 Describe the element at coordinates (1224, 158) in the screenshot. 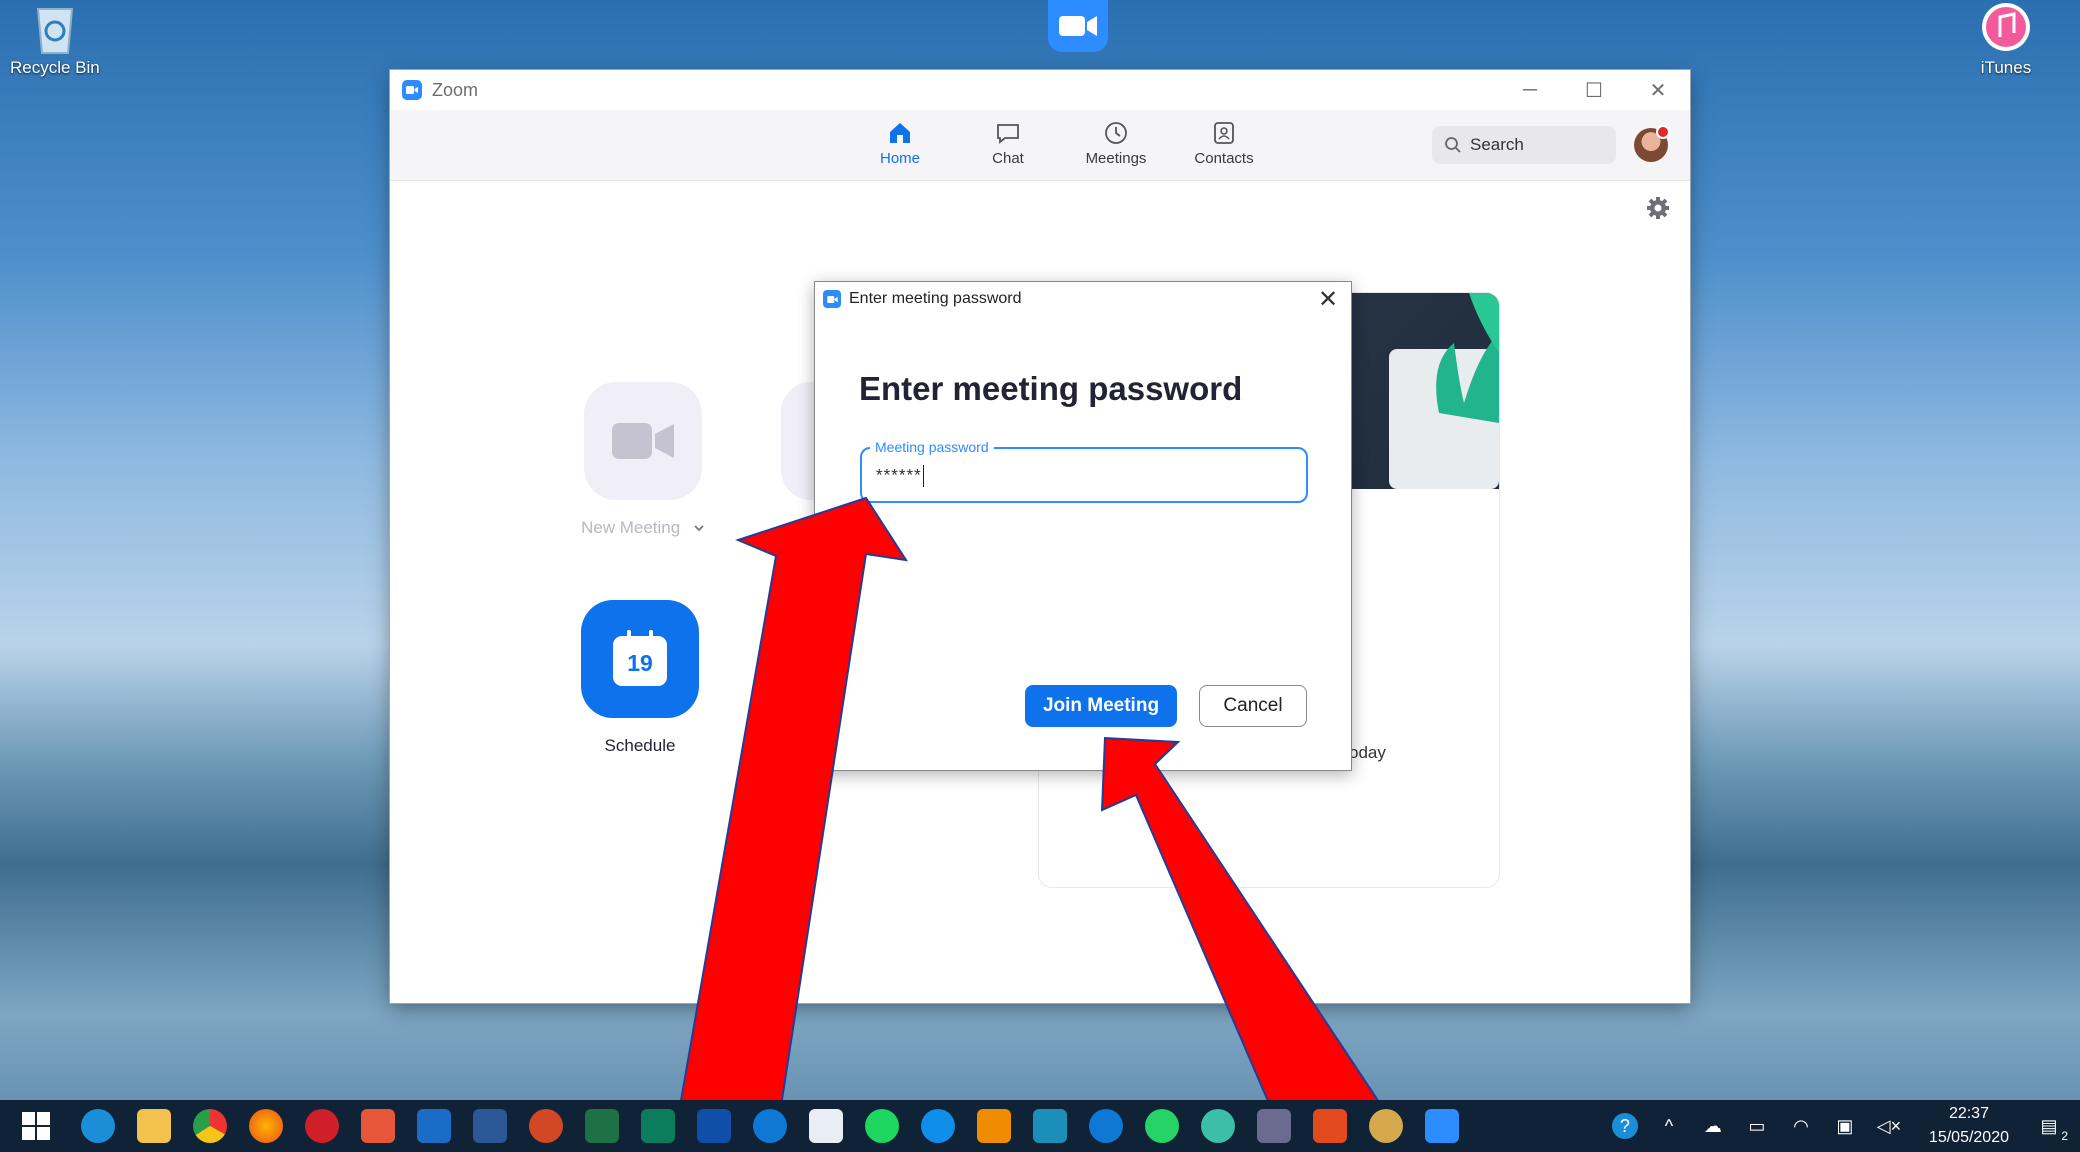

I see `tab-label: Contacts` at that location.